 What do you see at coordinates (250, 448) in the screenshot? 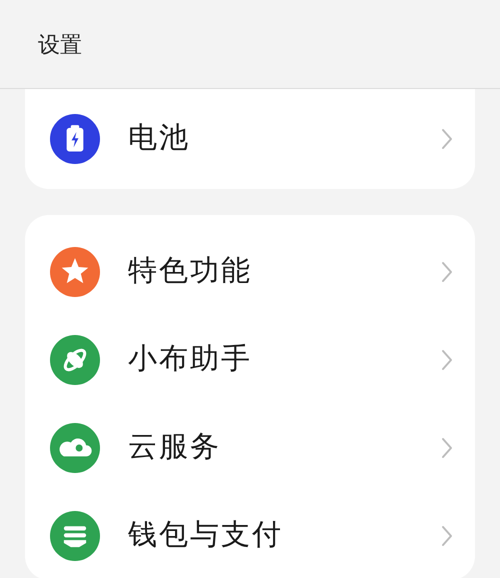
I see `settings-item: 云服务` at bounding box center [250, 448].